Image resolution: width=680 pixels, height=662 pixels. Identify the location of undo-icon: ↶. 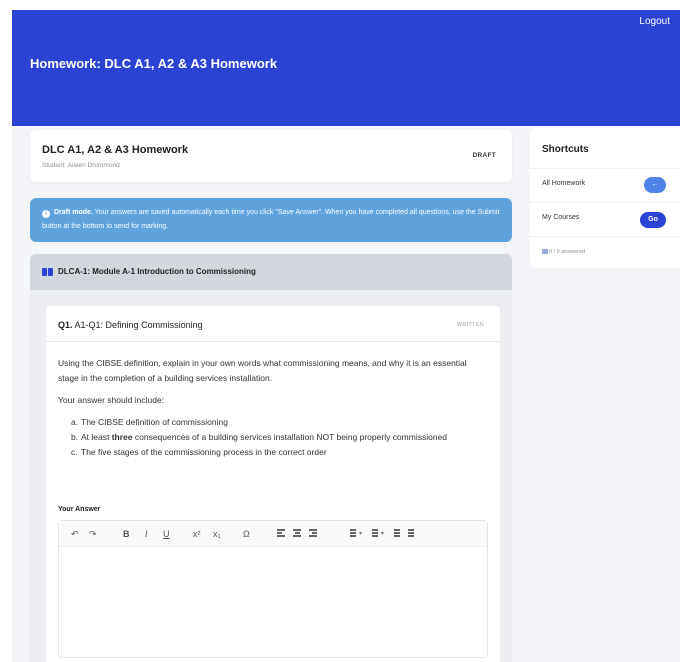
(75, 534).